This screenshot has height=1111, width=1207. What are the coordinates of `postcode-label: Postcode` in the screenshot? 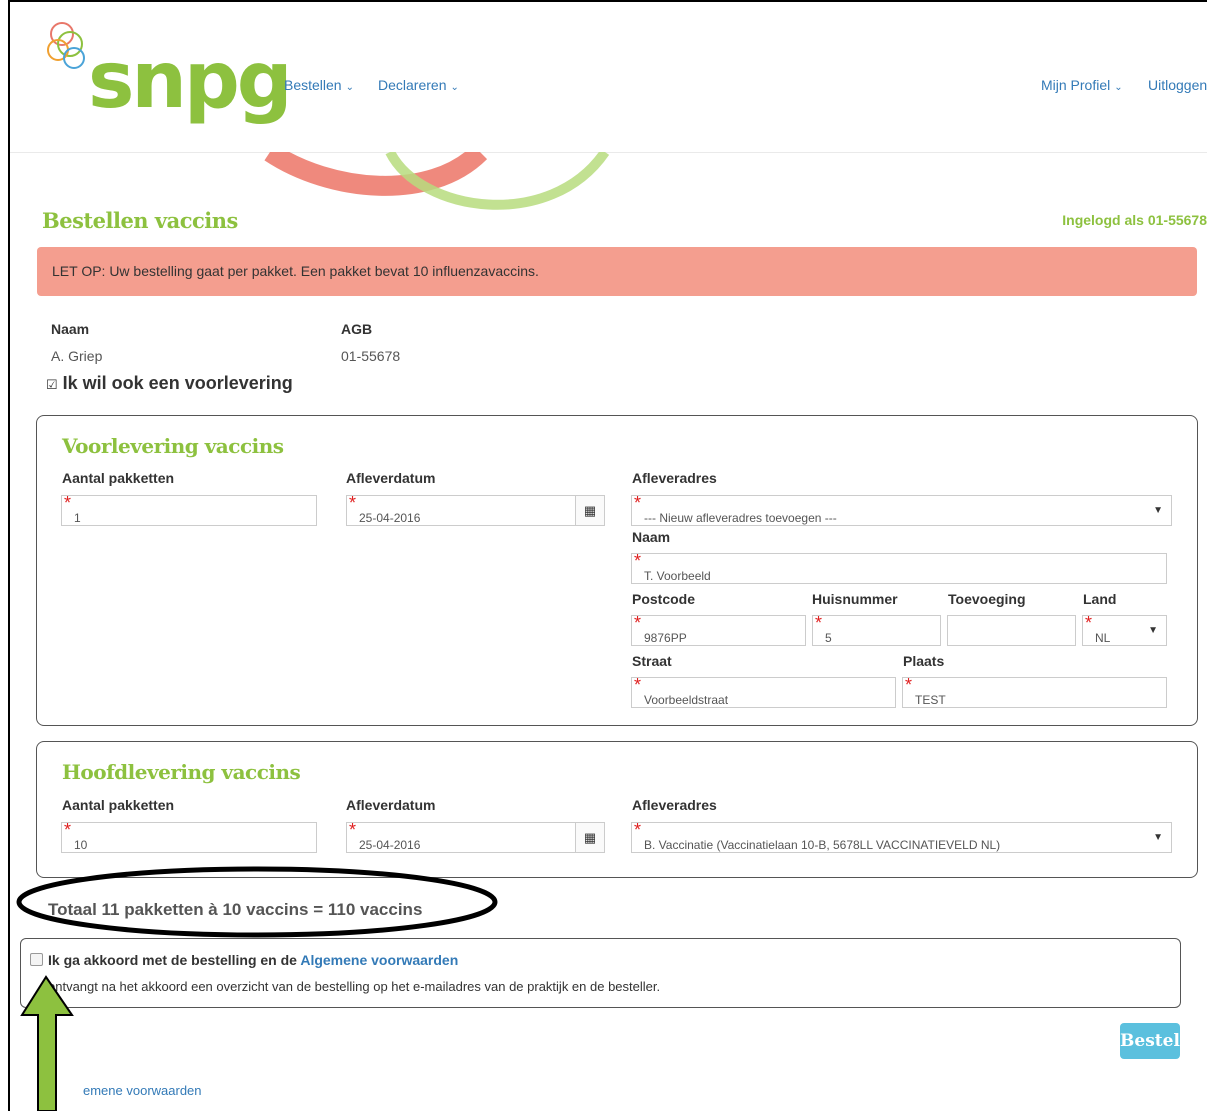 It's located at (664, 599).